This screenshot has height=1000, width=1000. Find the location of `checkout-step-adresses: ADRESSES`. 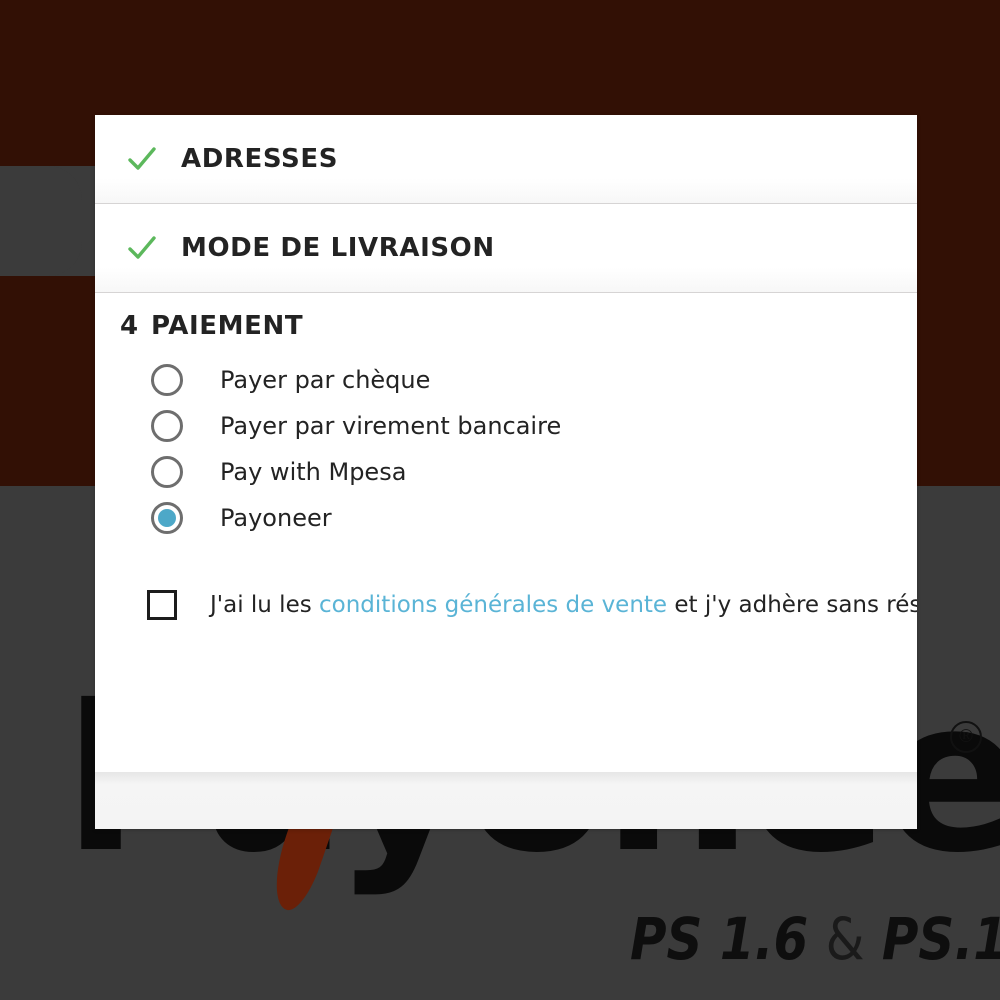

checkout-step-adresses: ADRESSES is located at coordinates (506, 159).